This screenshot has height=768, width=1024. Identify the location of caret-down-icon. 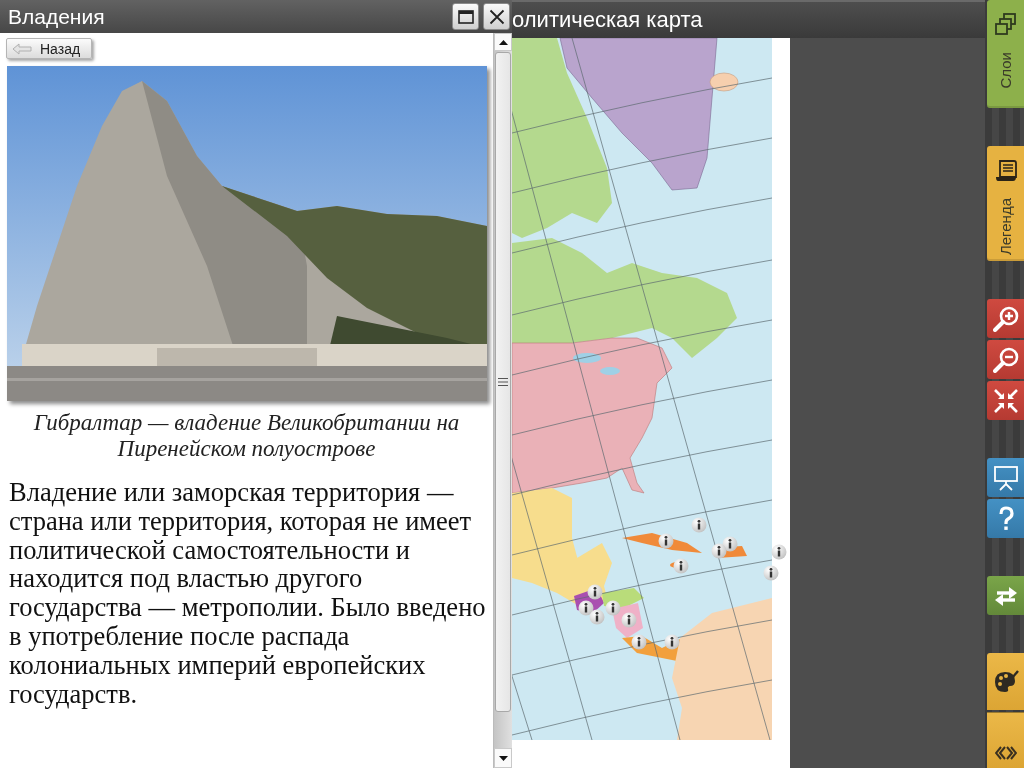
(503, 758).